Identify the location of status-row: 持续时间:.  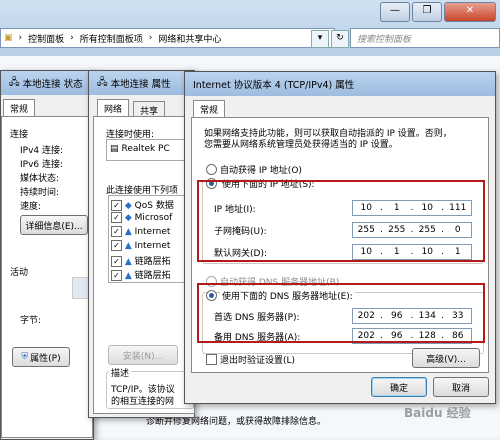
(40, 193).